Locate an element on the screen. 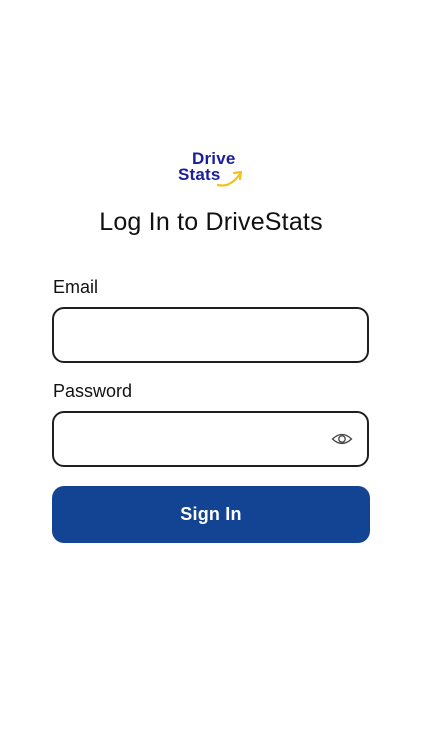 The height and width of the screenshot is (750, 422). logo-text-stats: Stats is located at coordinates (199, 174).